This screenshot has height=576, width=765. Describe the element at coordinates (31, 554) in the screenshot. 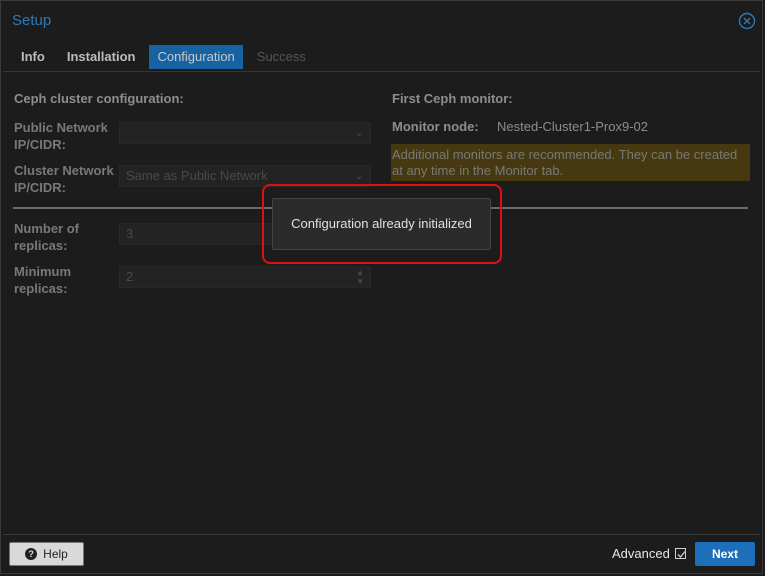

I see `help-icon: ?` at that location.